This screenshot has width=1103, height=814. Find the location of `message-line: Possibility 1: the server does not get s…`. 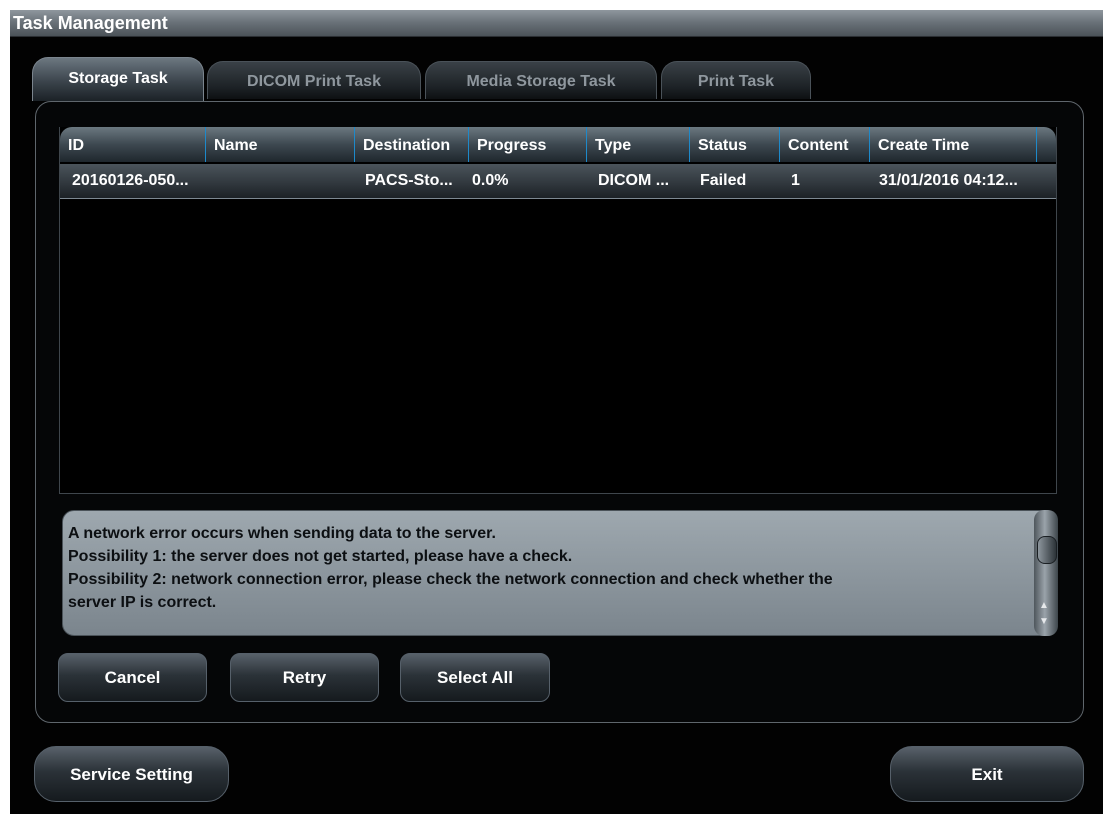

message-line: Possibility 1: the server does not get s… is located at coordinates (320, 556).